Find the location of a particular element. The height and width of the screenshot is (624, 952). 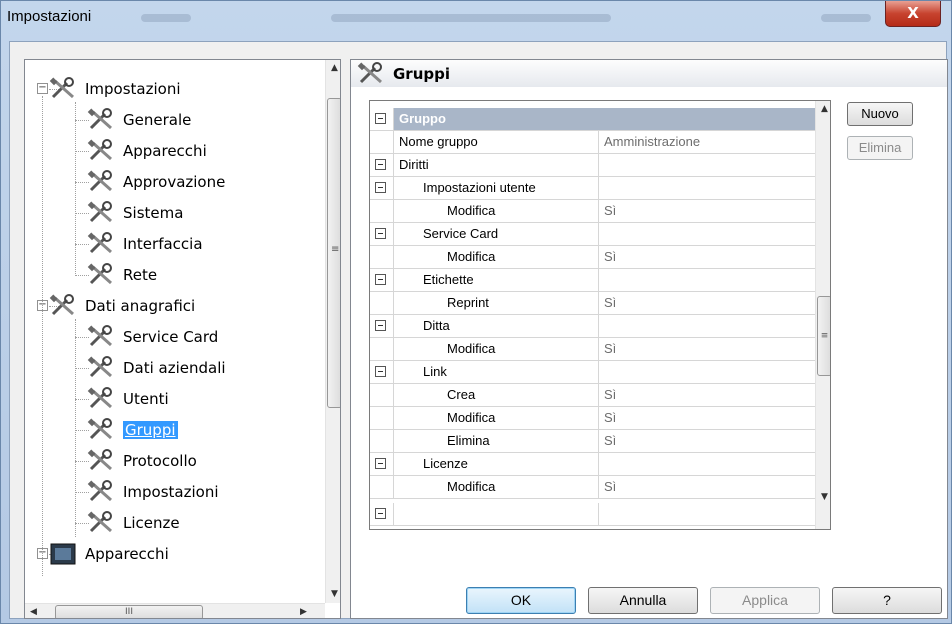

scroll-right-arrow-icon: ▶ is located at coordinates (303, 611).